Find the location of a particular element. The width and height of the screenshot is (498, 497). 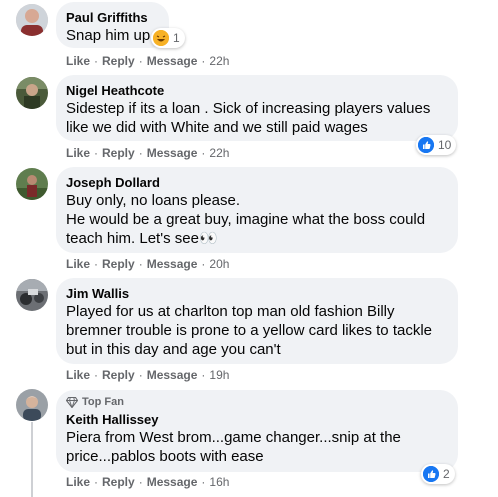

reaction-count: 2 is located at coordinates (446, 474).